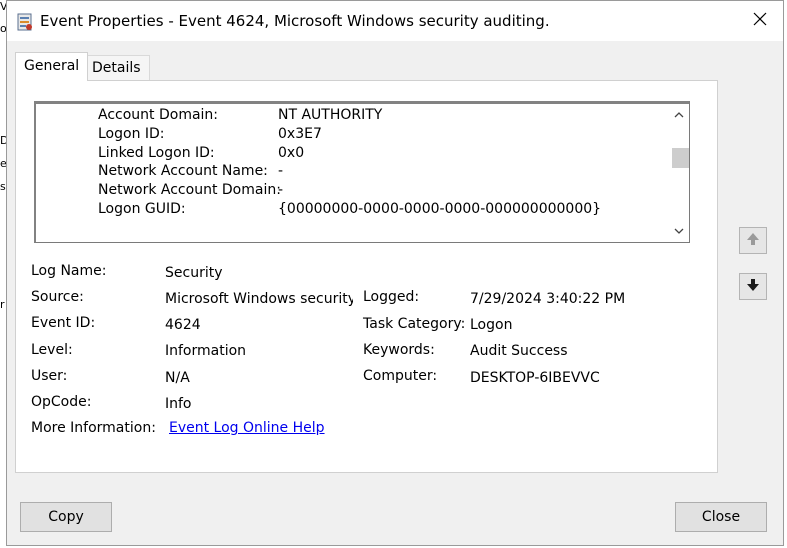 This screenshot has width=787, height=548. I want to click on close-icon, so click(760, 21).